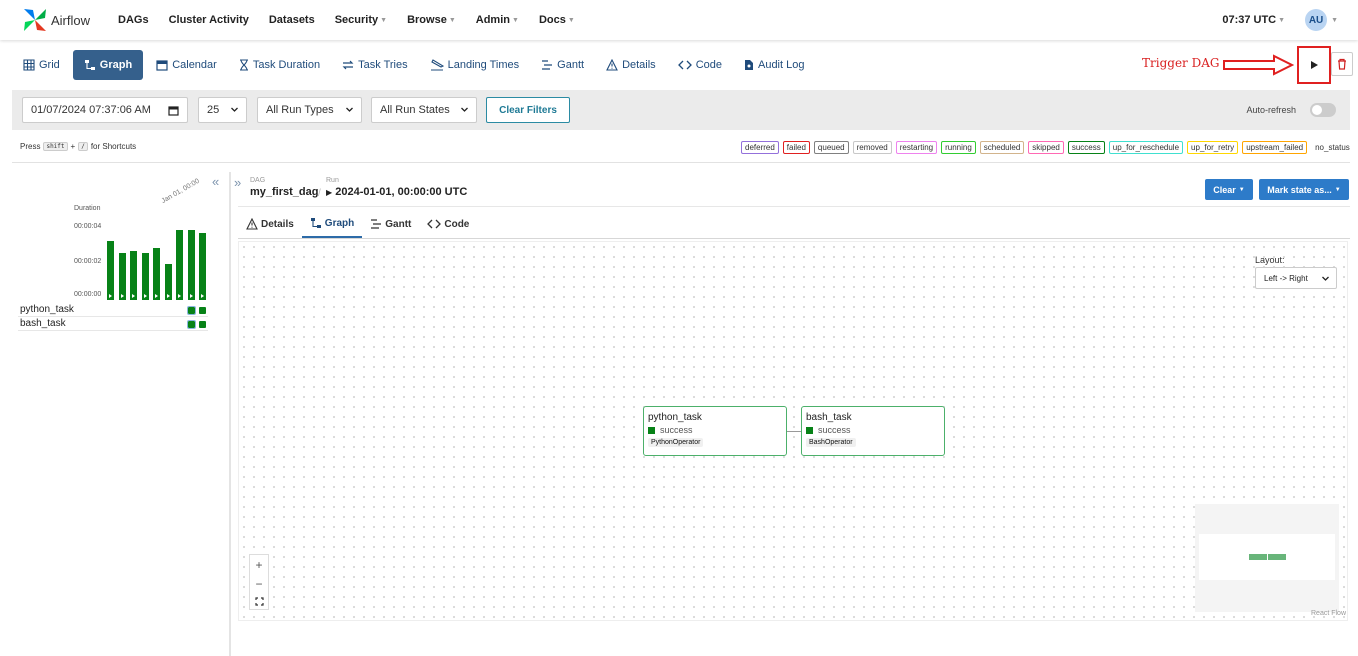  I want to click on run-type-select: All Run Types, so click(309, 110).